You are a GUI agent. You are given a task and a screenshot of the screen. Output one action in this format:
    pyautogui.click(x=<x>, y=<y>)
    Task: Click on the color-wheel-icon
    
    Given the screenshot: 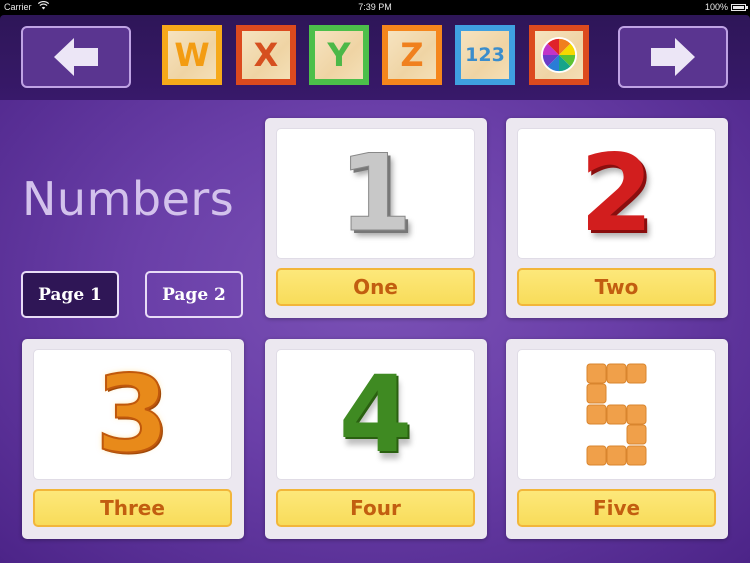 What is the action you would take?
    pyautogui.click(x=559, y=55)
    